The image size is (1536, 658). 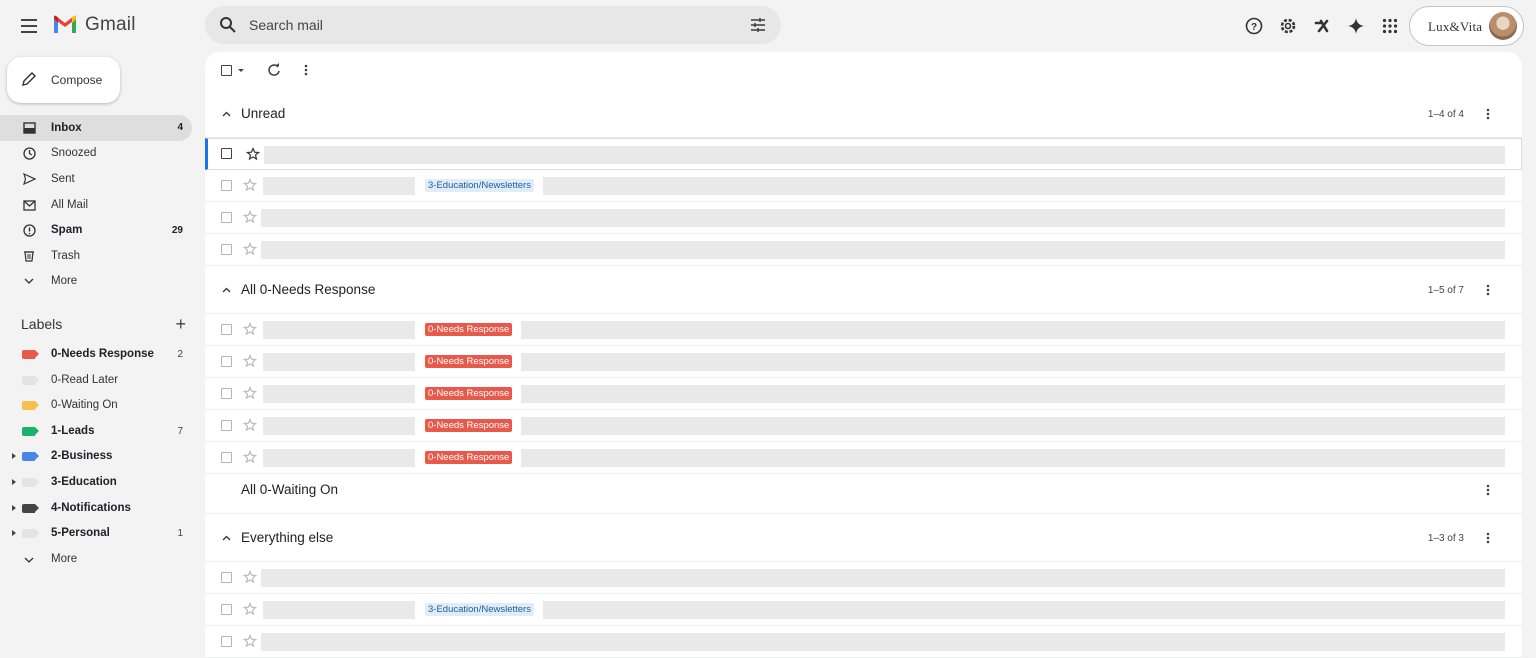 I want to click on nav-item-inbox: Inbox 4, so click(x=96, y=128).